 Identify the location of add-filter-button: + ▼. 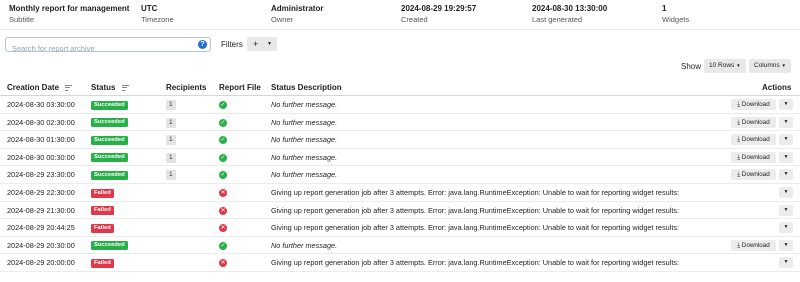
(262, 44).